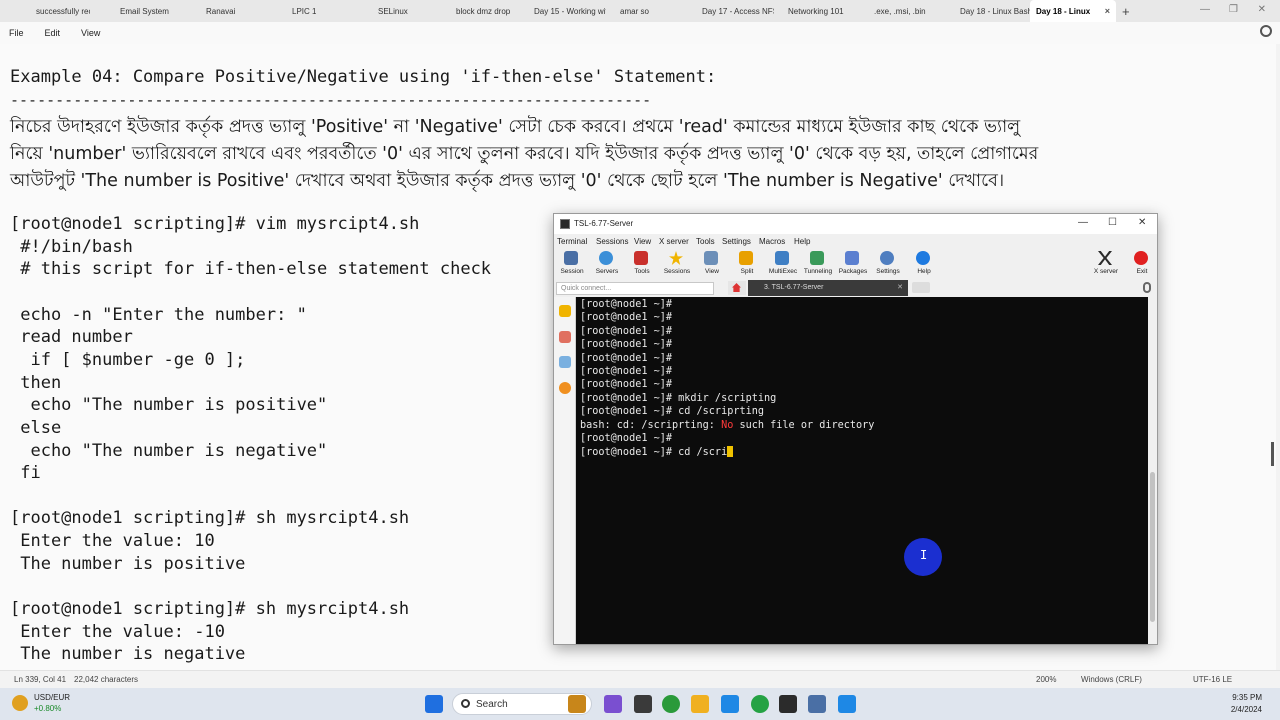 Image resolution: width=1280 pixels, height=720 pixels. What do you see at coordinates (642, 271) in the screenshot?
I see `tool-label: Tools` at bounding box center [642, 271].